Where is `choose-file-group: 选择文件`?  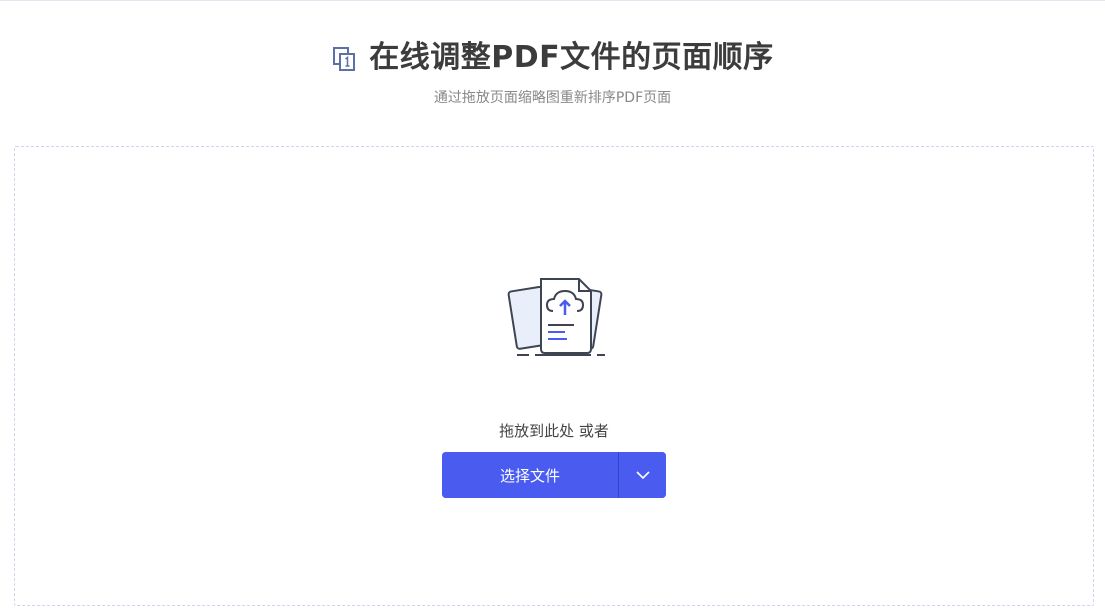 choose-file-group: 选择文件 is located at coordinates (554, 475).